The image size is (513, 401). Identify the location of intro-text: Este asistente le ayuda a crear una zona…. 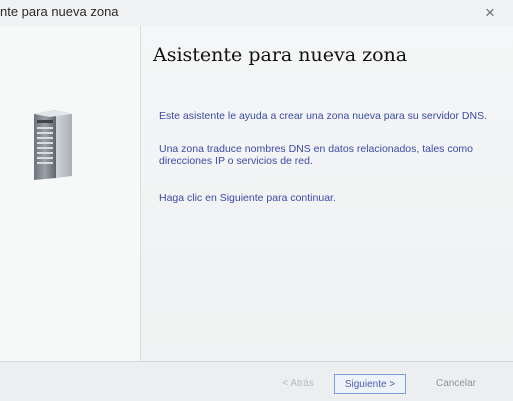
(323, 116).